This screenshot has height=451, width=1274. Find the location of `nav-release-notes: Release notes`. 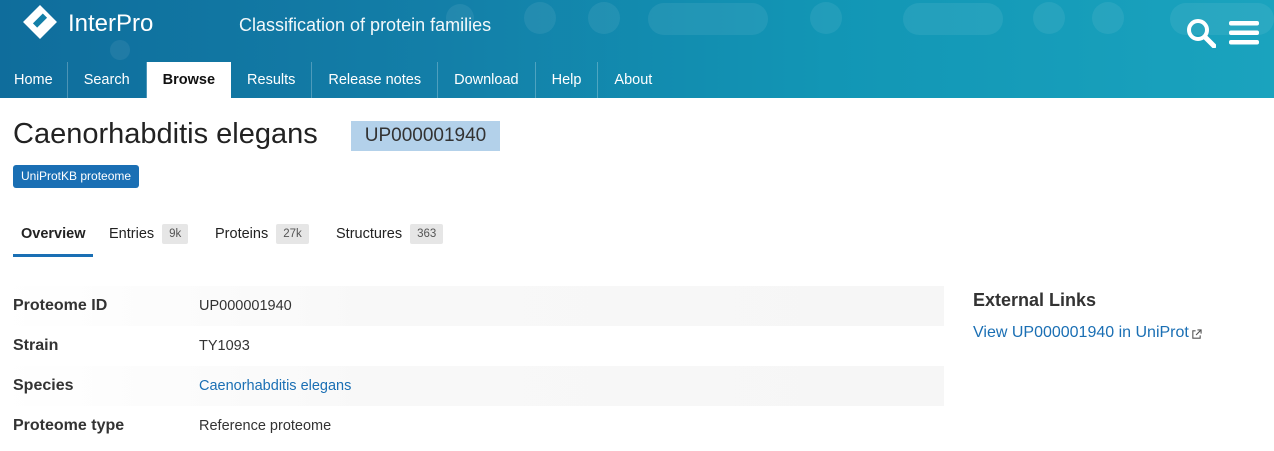

nav-release-notes: Release notes is located at coordinates (375, 80).